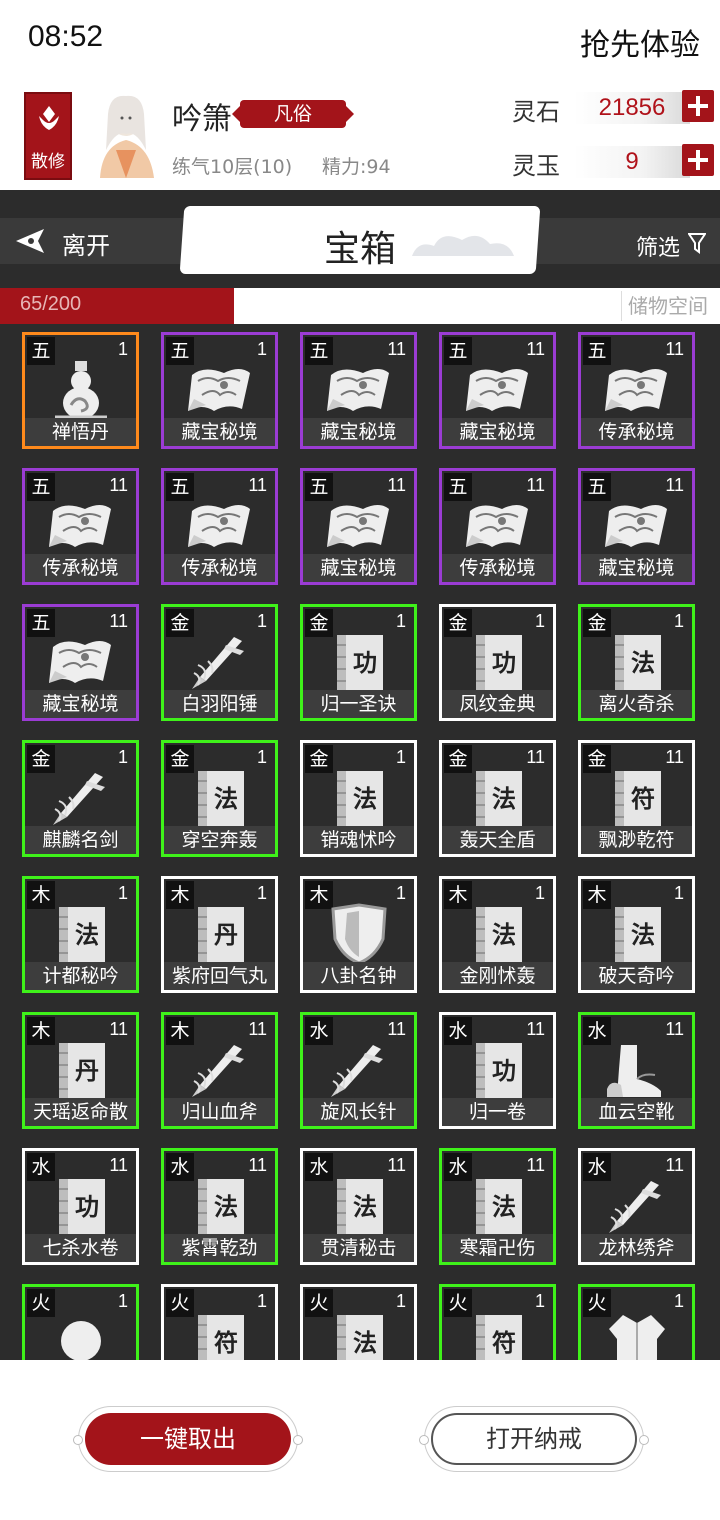 This screenshot has height=1520, width=720. What do you see at coordinates (219, 798) in the screenshot?
I see `item-slot: 金 1 法穿空奔轰` at bounding box center [219, 798].